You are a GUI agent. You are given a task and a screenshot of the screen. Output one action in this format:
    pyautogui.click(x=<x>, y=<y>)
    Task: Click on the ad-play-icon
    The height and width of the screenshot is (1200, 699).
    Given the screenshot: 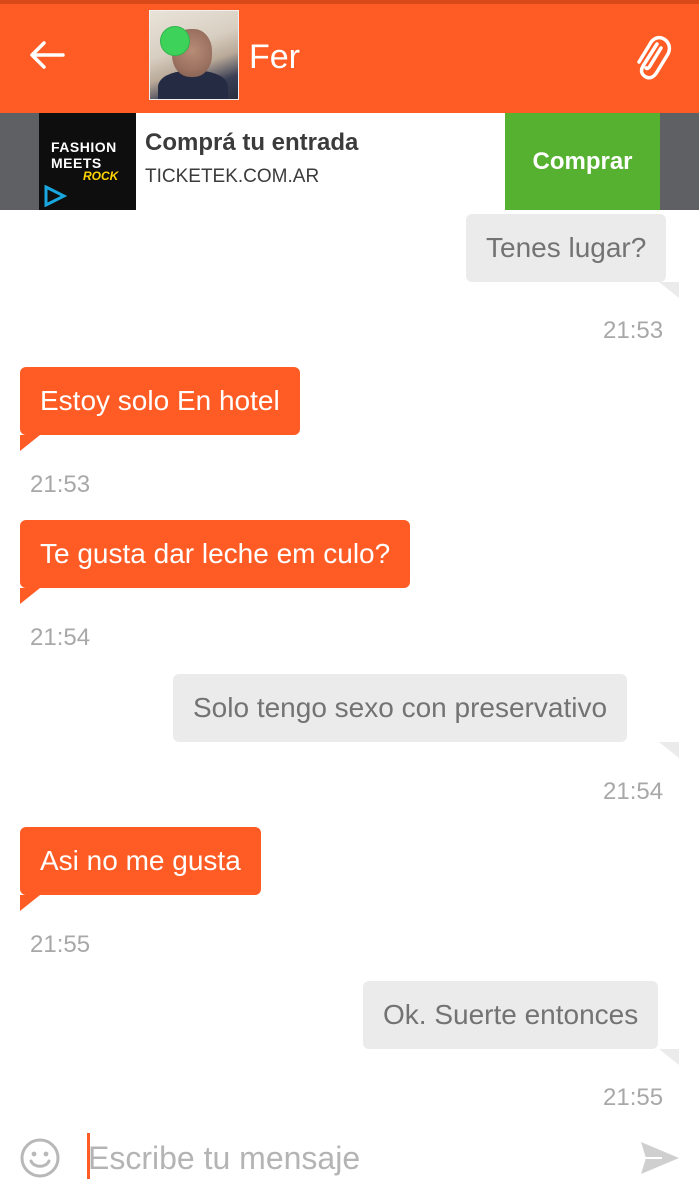 What is the action you would take?
    pyautogui.click(x=55, y=196)
    